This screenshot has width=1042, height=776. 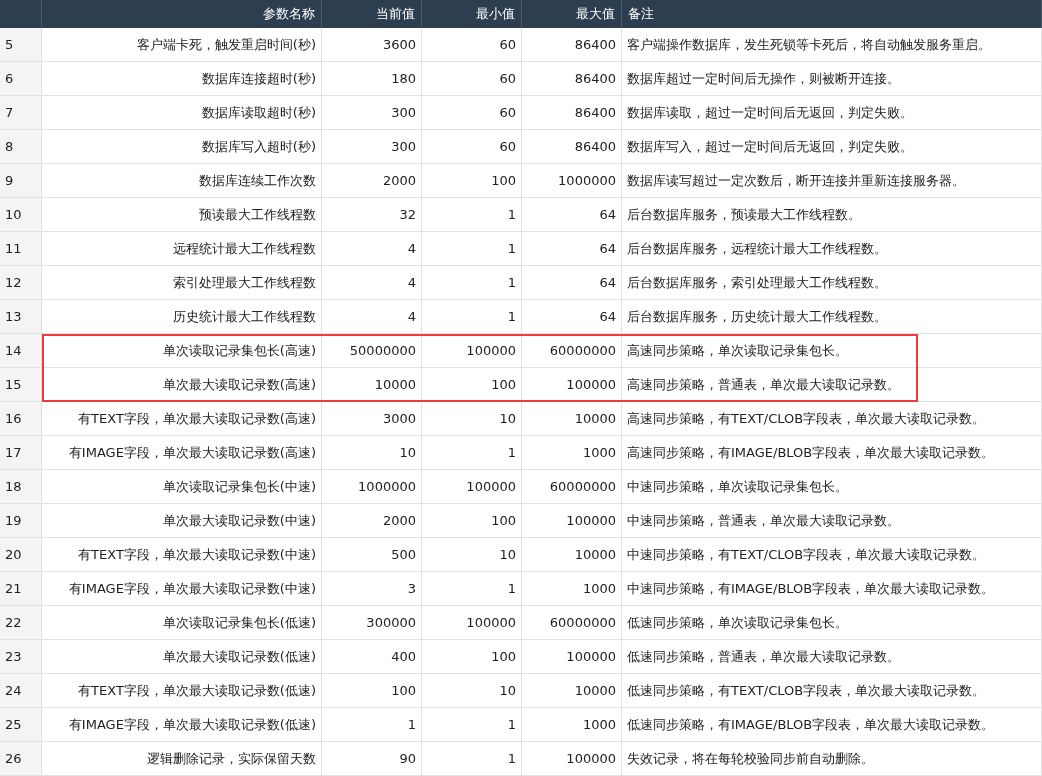 I want to click on column-header: 最小值, so click(x=472, y=14).